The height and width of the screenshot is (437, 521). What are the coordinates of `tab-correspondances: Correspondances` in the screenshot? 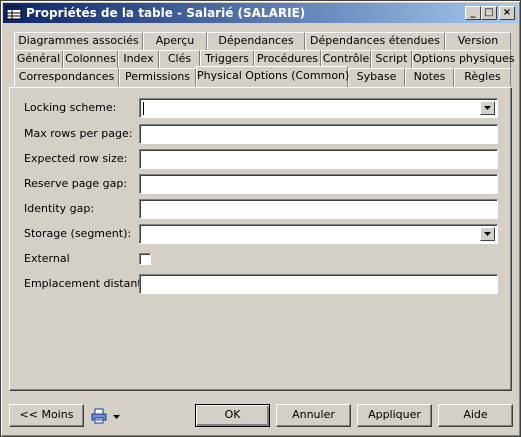 It's located at (66, 77).